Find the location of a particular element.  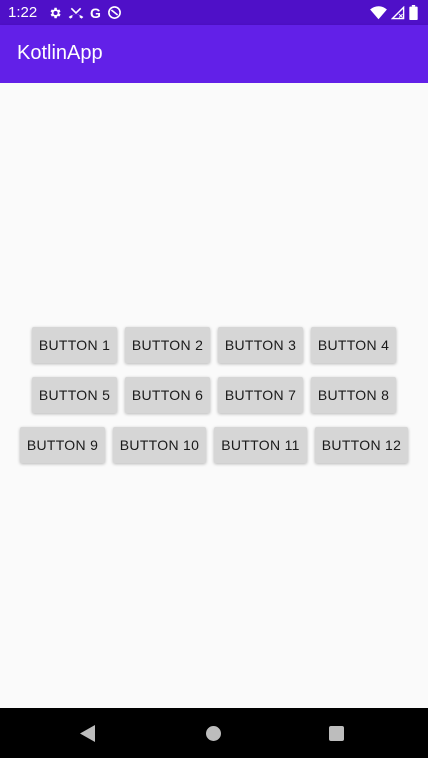

button-9: BUTTON 9 is located at coordinates (62, 445).